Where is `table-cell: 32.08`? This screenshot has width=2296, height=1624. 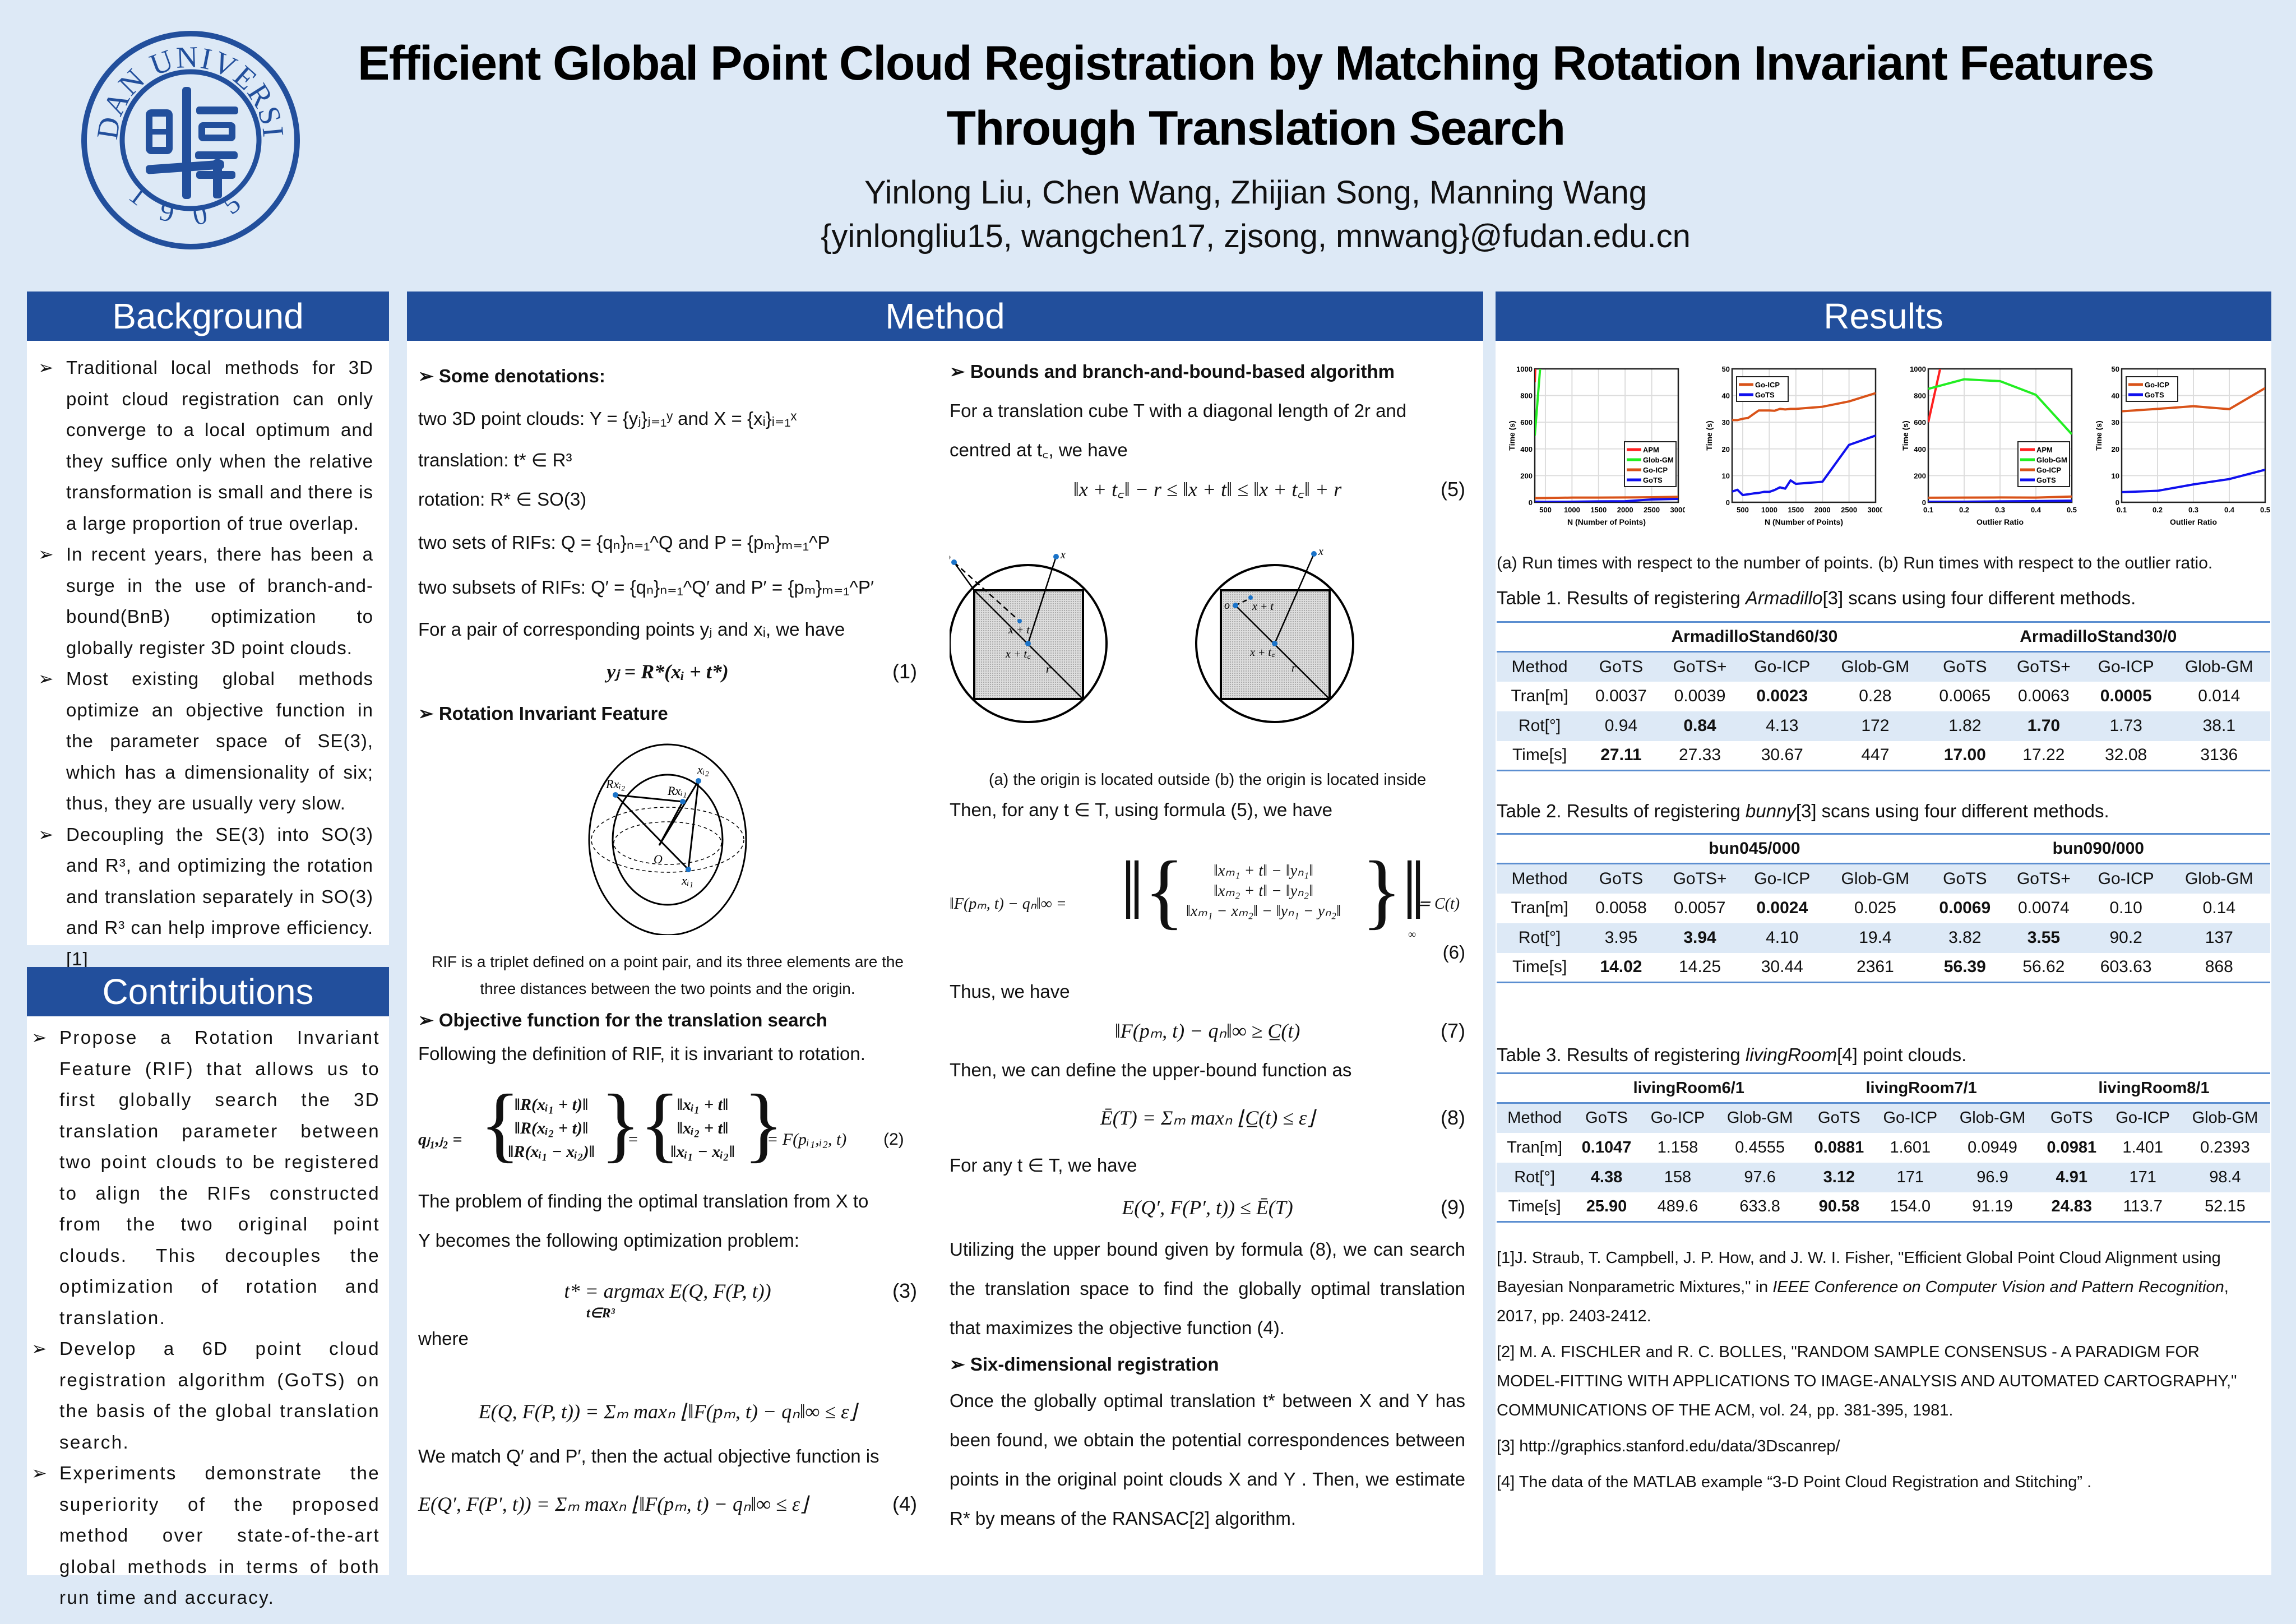
table-cell: 32.08 is located at coordinates (2126, 756).